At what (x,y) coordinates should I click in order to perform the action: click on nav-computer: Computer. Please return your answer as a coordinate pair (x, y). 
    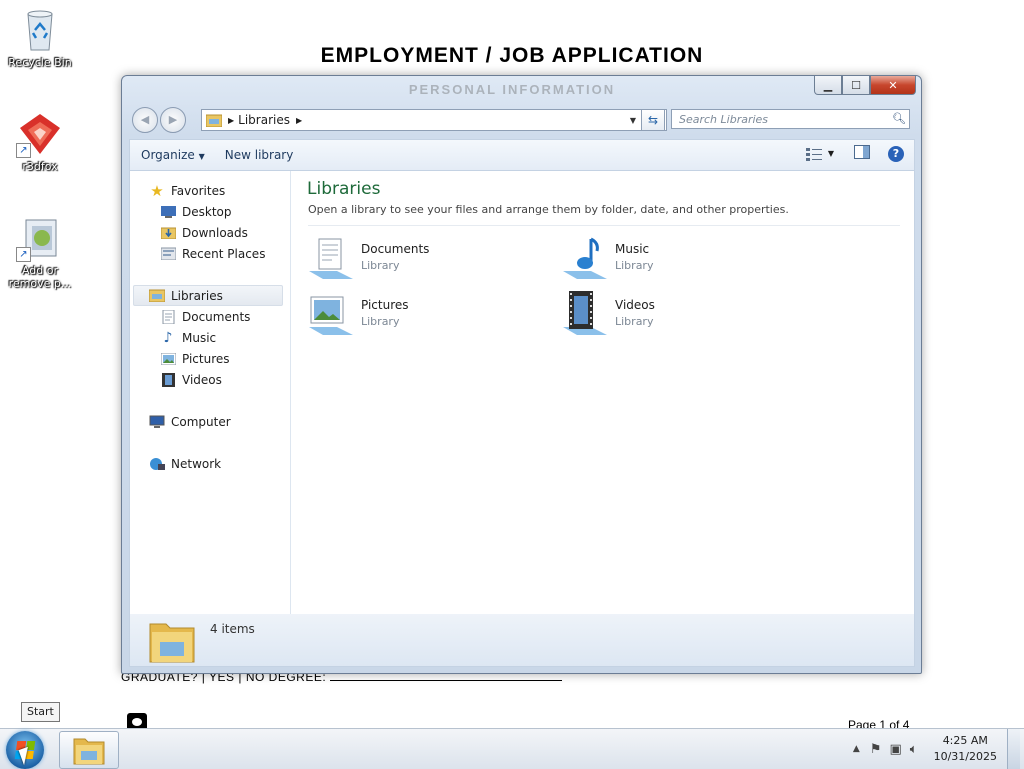
    Looking at the image, I should click on (190, 421).